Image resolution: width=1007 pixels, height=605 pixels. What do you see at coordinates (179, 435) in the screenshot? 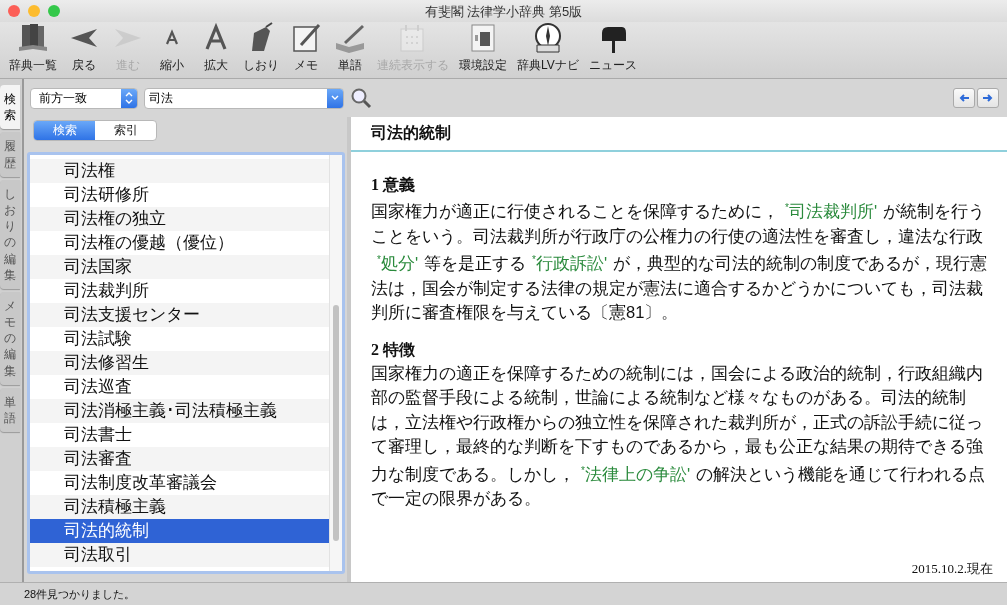
I see `result-item: 司法書士` at bounding box center [179, 435].